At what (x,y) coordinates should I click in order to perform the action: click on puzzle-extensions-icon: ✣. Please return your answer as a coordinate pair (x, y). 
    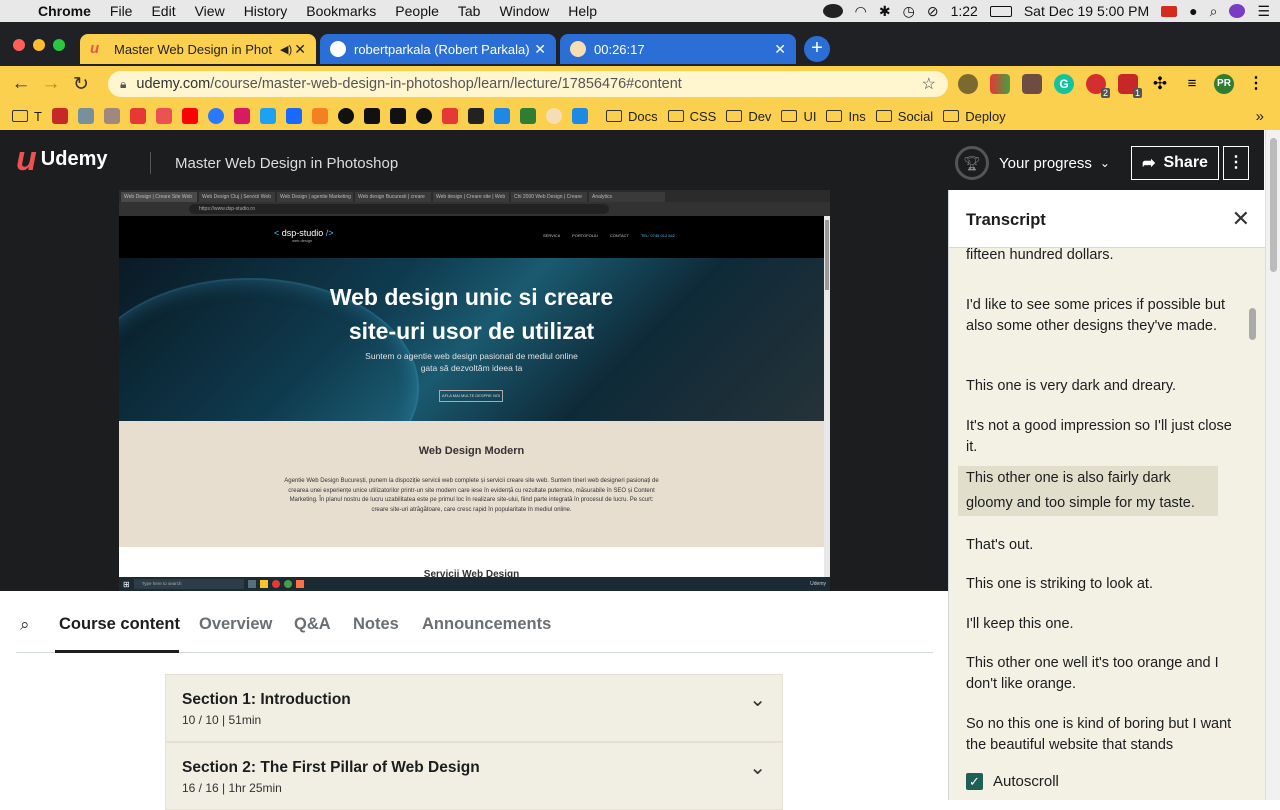
    Looking at the image, I should click on (1160, 84).